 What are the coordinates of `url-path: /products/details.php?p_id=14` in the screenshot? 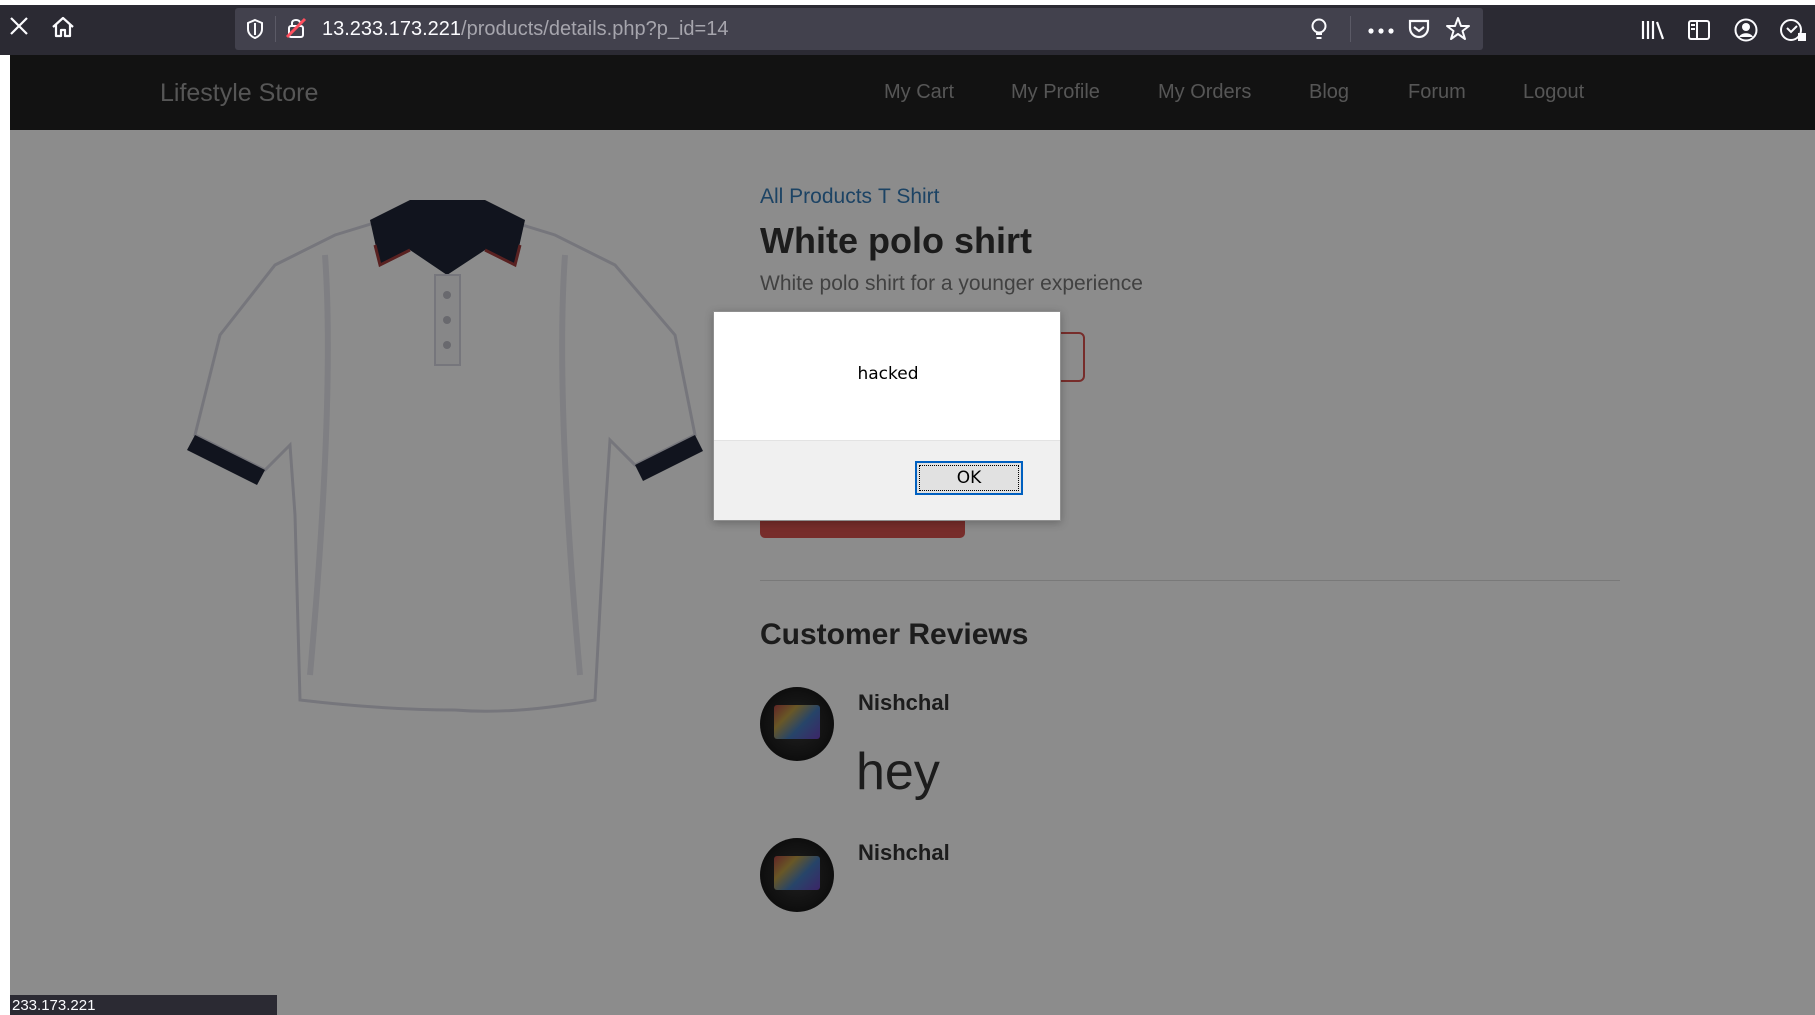 It's located at (595, 29).